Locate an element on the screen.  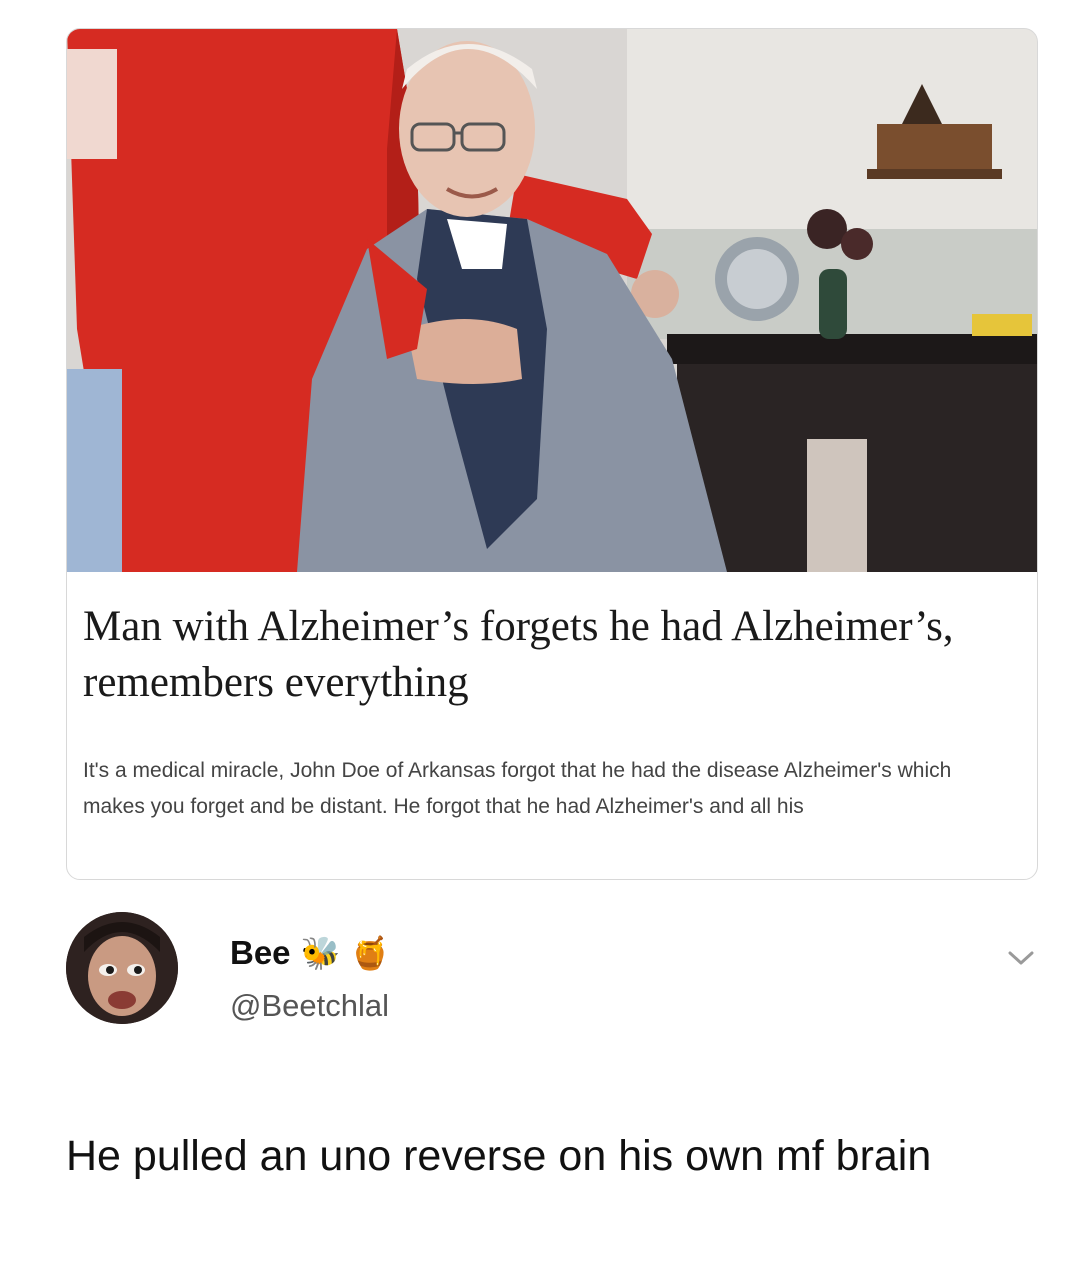
honey-pot-icon: 🍯 is located at coordinates (370, 953).